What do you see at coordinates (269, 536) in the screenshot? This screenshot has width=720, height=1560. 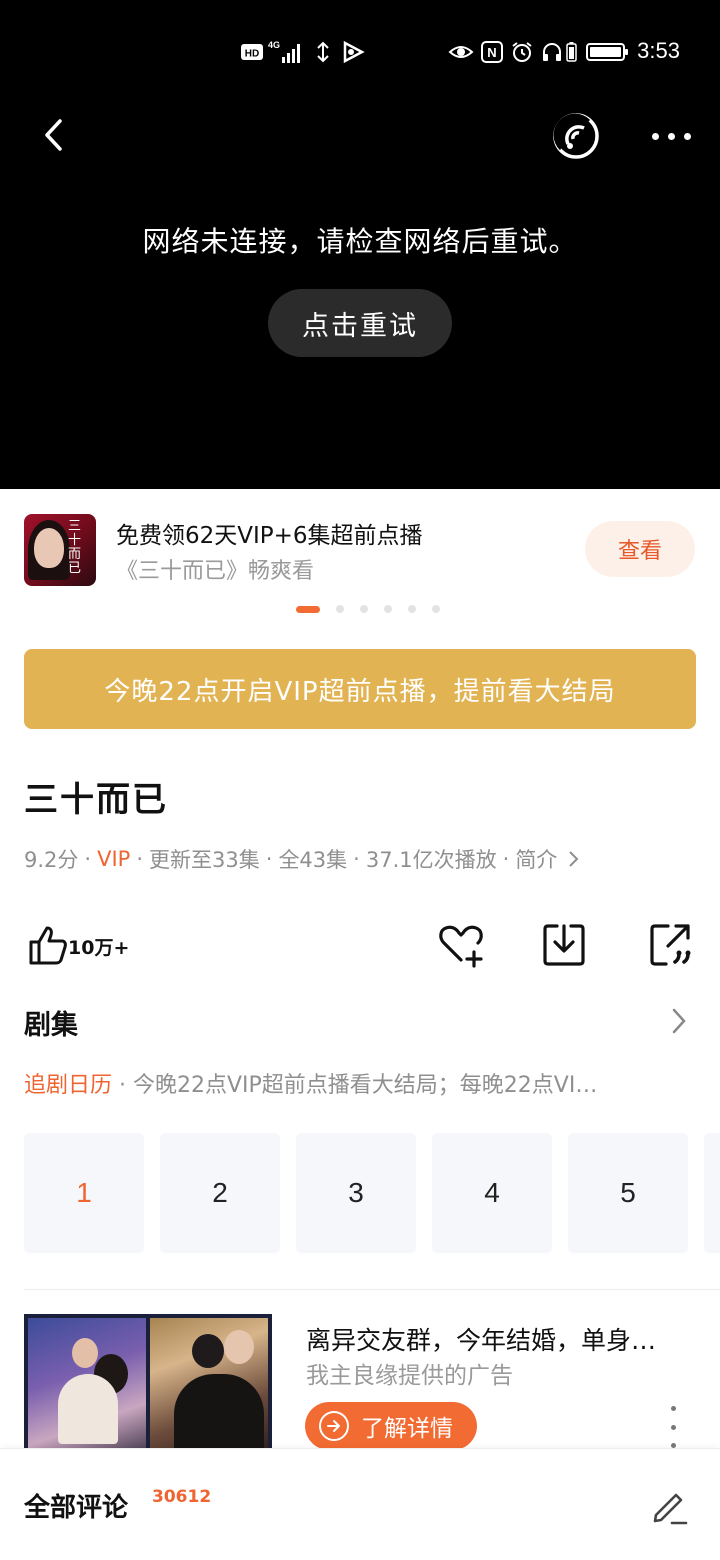 I see `promo-title: 免费领62天VIP+6集超前点播` at bounding box center [269, 536].